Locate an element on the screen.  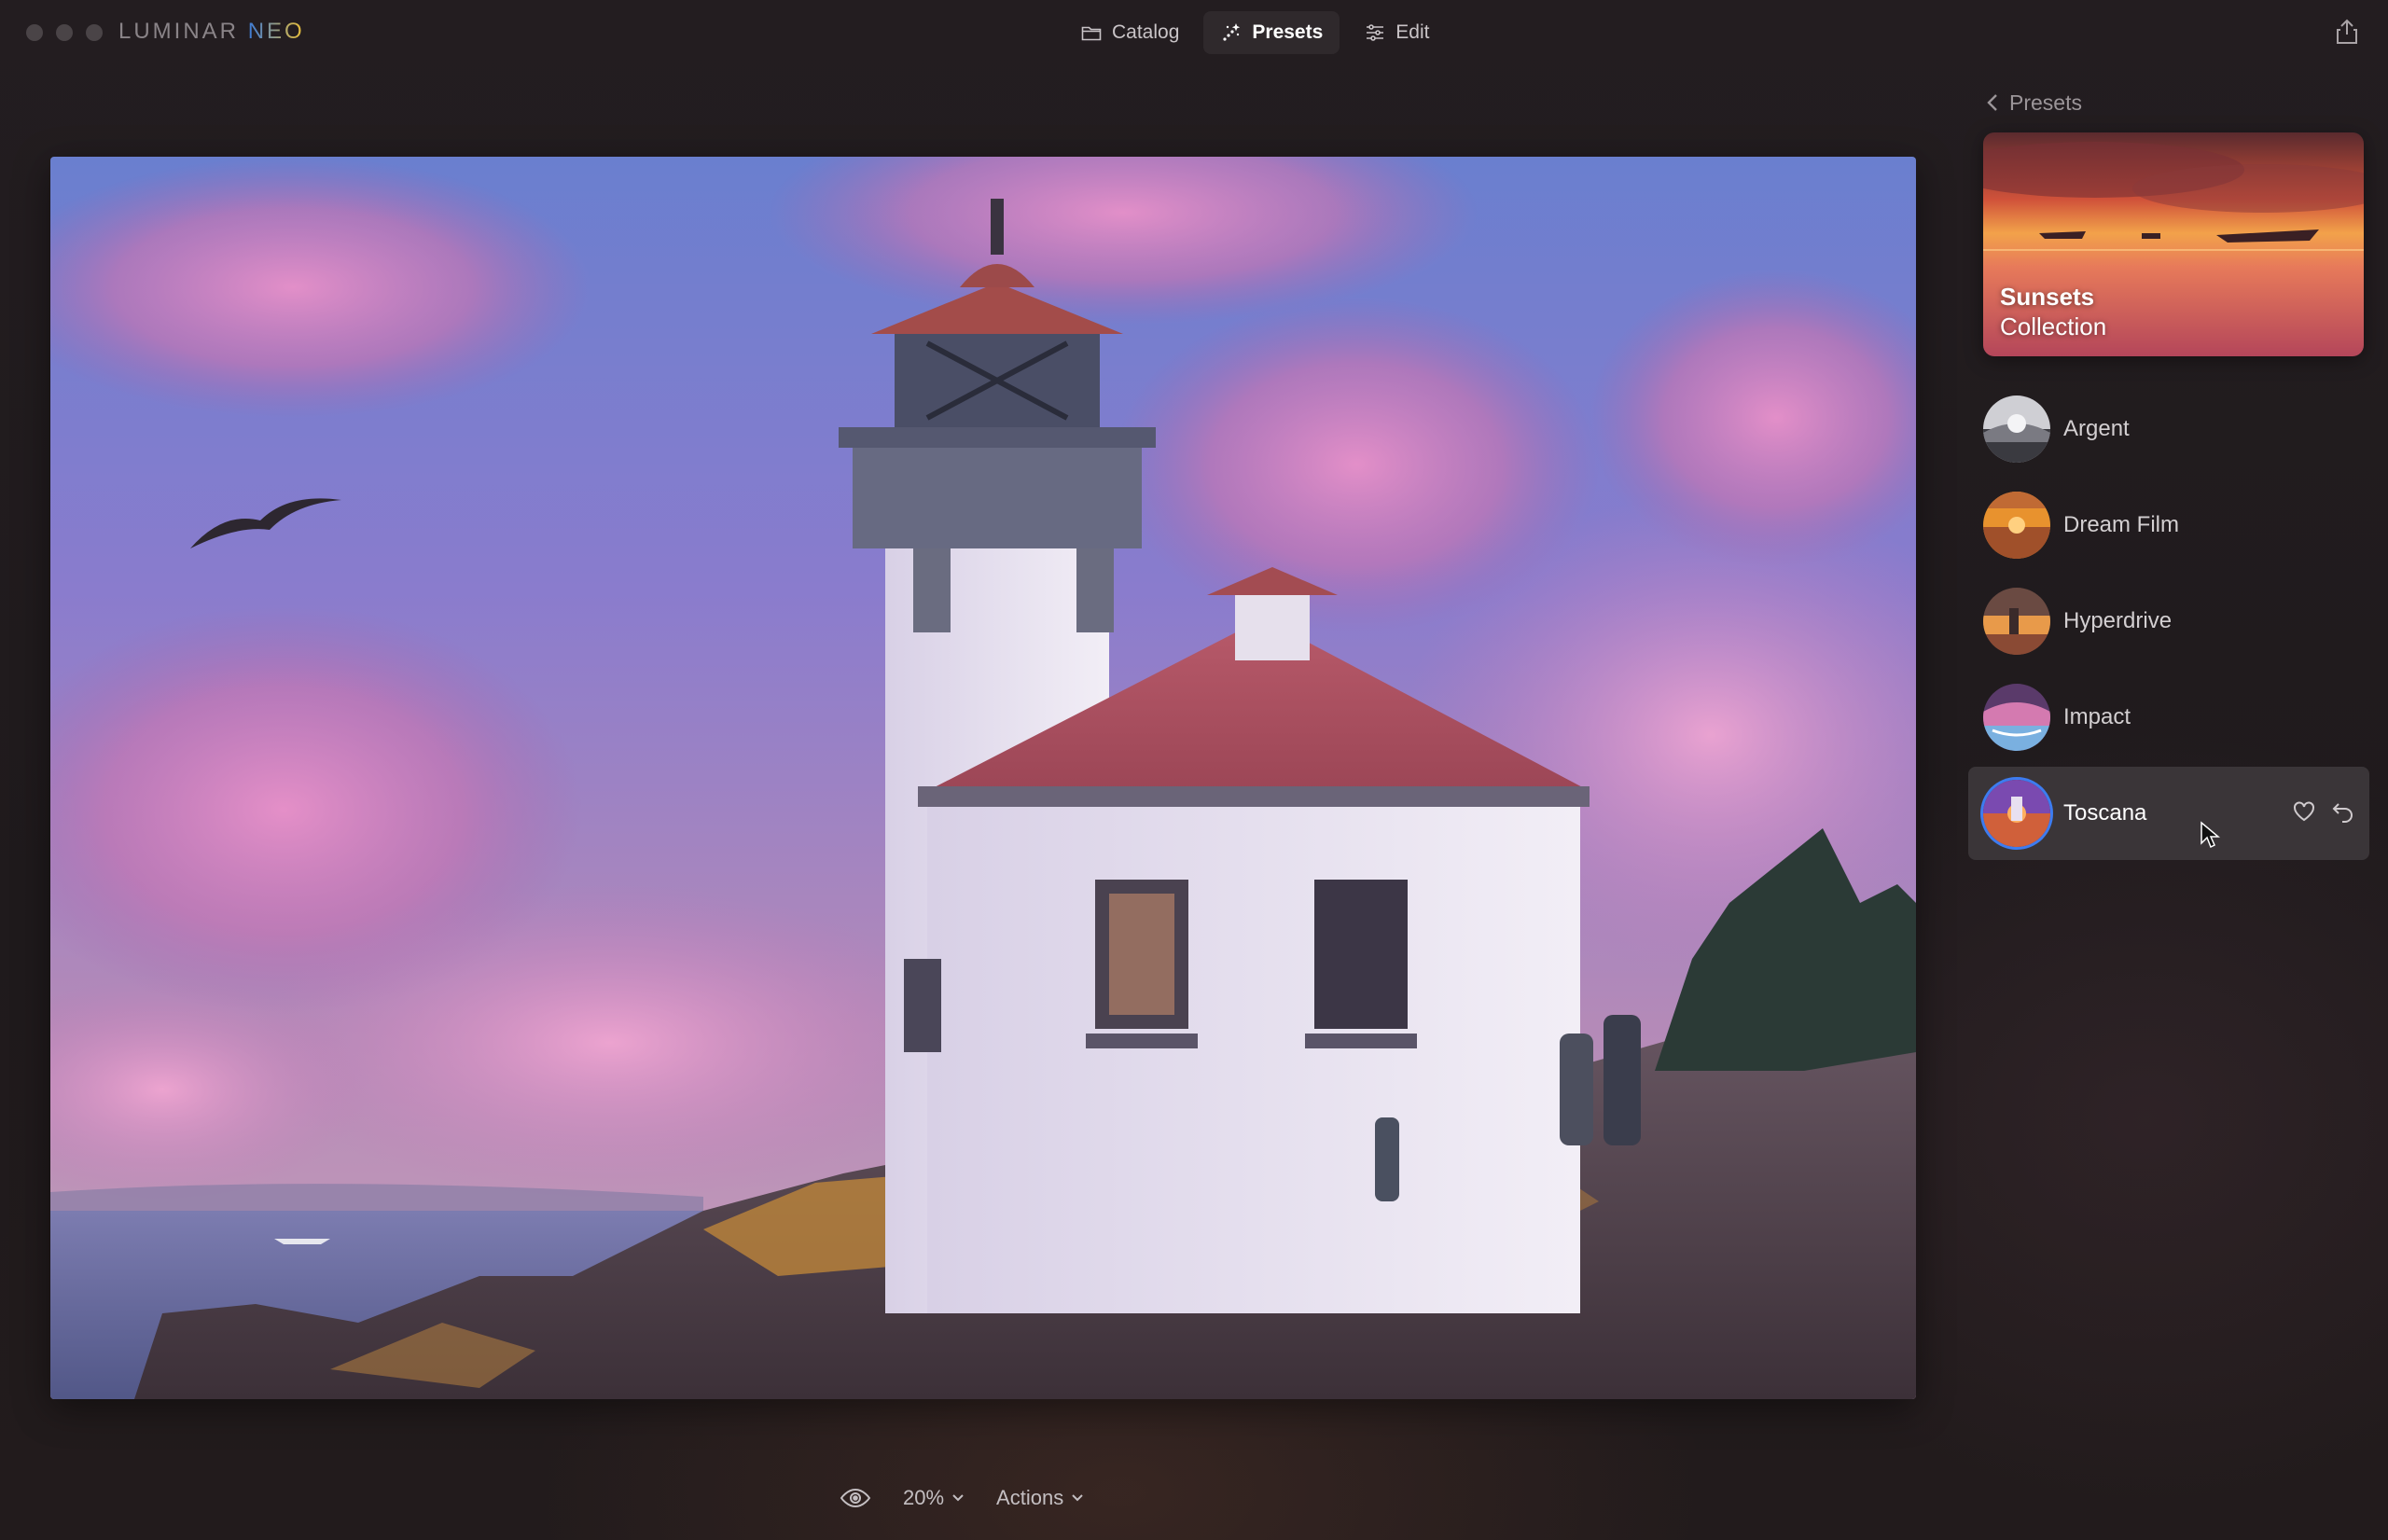
preset-item-dream-film: Dream Film is located at coordinates (2168, 526).